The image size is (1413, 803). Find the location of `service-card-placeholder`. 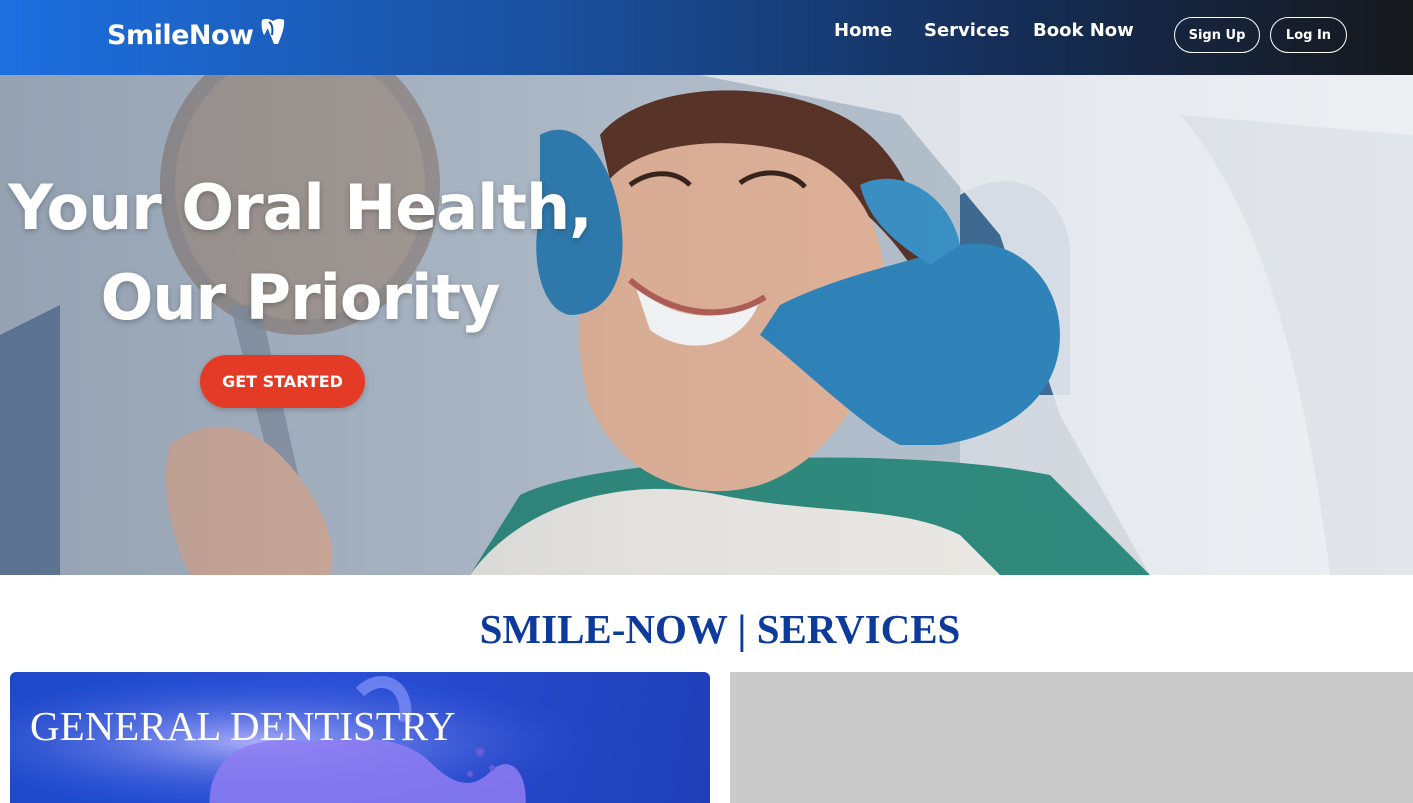

service-card-placeholder is located at coordinates (1071, 737).